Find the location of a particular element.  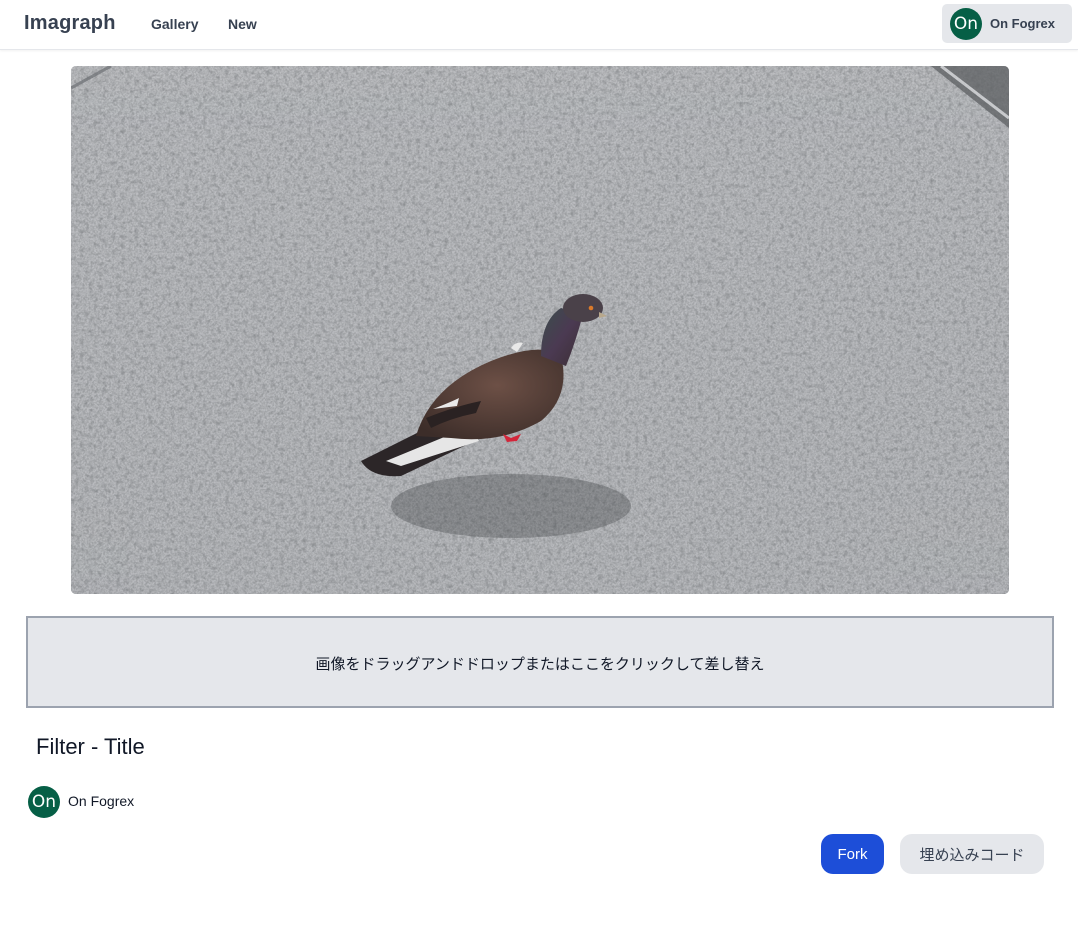

user-menu-name: On Fogrex is located at coordinates (1023, 23).